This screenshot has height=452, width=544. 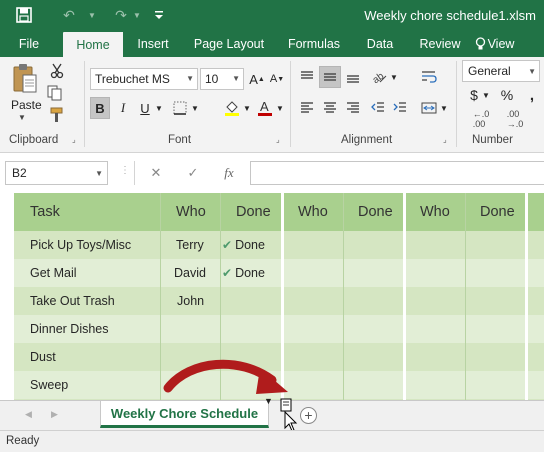 What do you see at coordinates (232, 108) in the screenshot?
I see `fill-color-icon` at bounding box center [232, 108].